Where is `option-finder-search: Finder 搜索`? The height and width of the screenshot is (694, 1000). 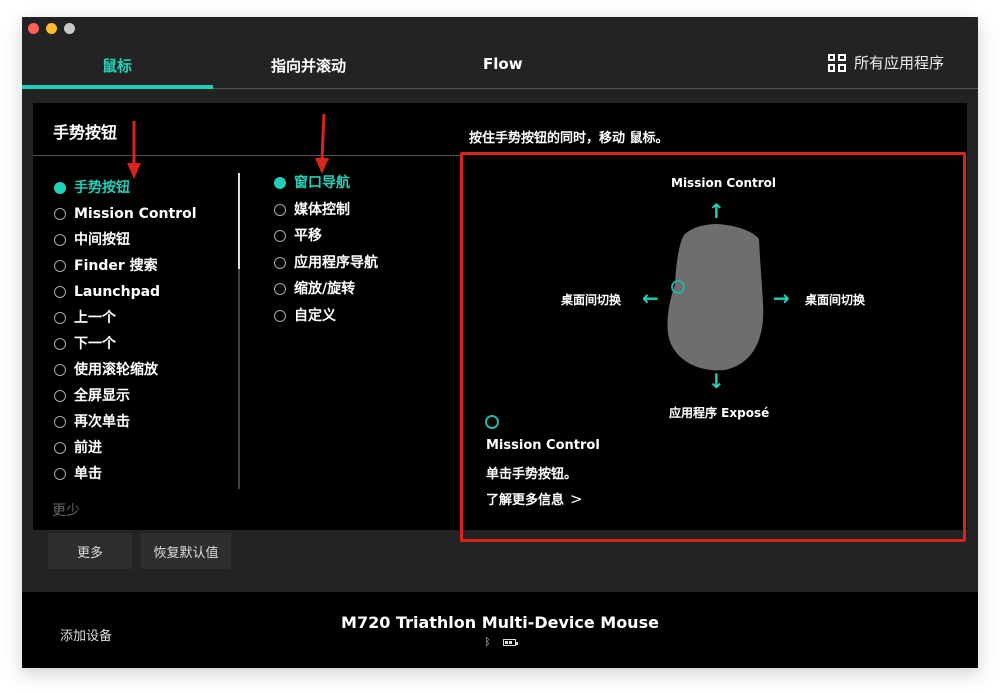 option-finder-search: Finder 搜索 is located at coordinates (125, 269).